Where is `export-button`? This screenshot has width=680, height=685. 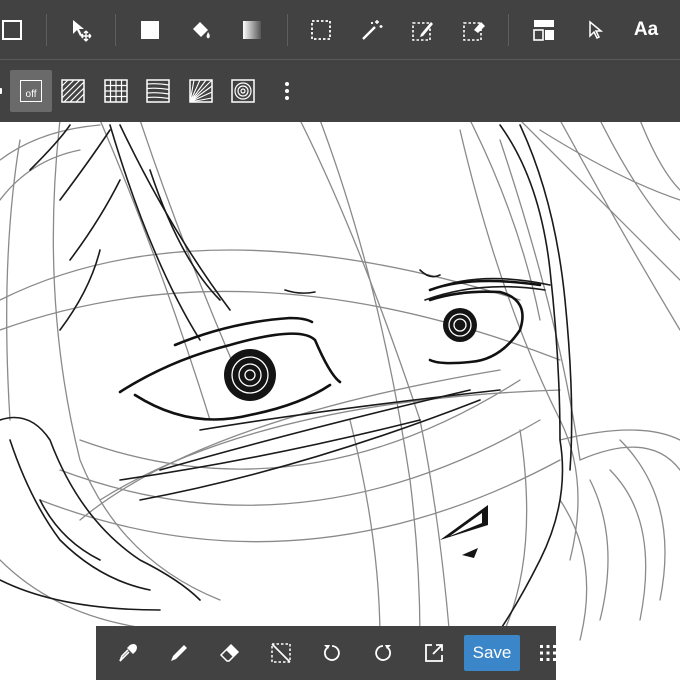 export-button is located at coordinates (434, 653).